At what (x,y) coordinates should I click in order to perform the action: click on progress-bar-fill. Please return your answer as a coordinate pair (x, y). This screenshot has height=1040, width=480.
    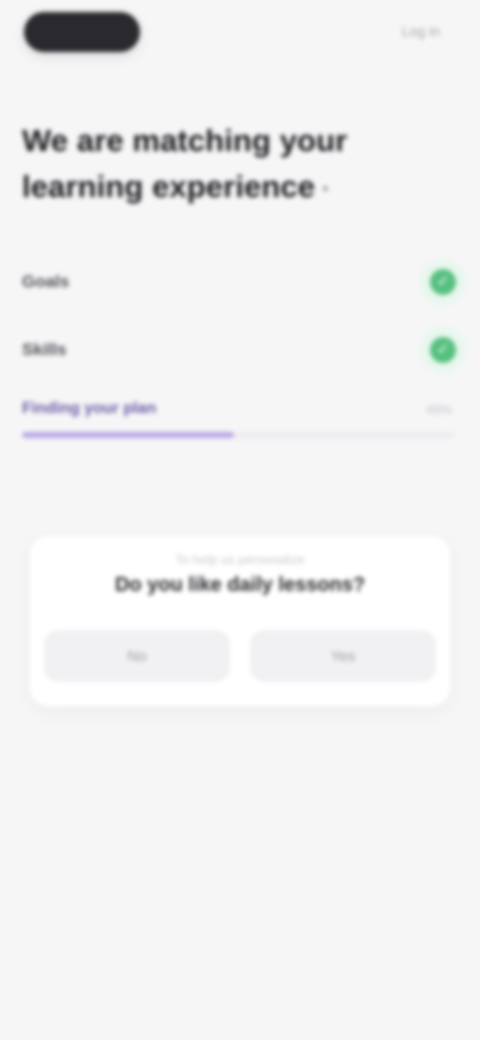
    Looking at the image, I should click on (128, 435).